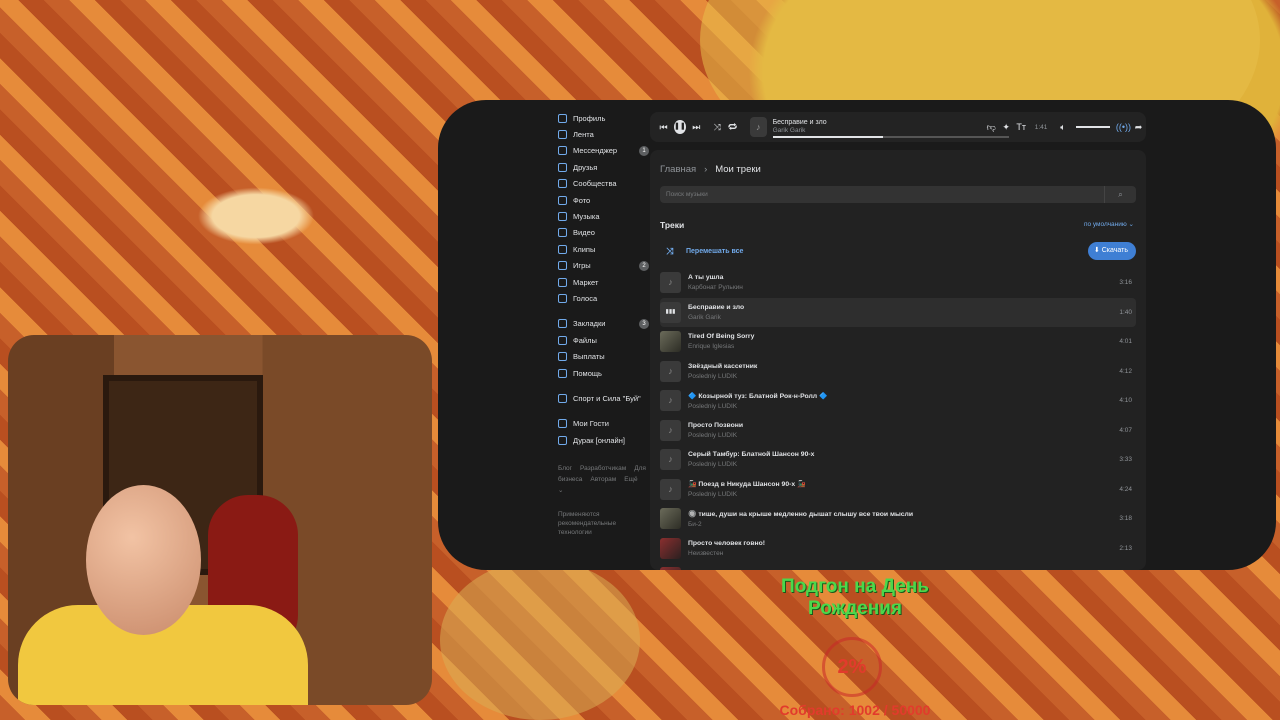 This screenshot has height=720, width=1280. What do you see at coordinates (603, 151) in the screenshot?
I see `sidebar-item: Мессенджер 1` at bounding box center [603, 151].